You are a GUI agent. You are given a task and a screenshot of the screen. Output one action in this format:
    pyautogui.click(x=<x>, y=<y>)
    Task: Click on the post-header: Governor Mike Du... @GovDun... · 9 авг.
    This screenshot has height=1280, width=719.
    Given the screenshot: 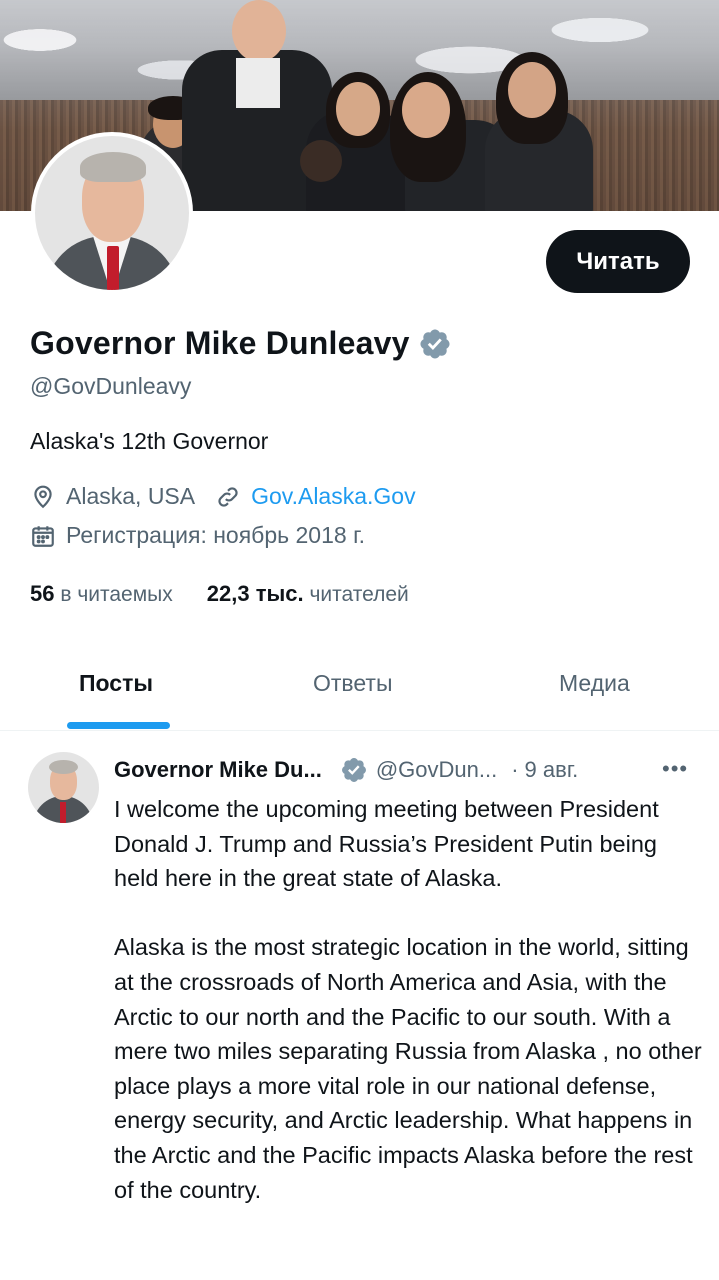 What is the action you would take?
    pyautogui.click(x=346, y=770)
    